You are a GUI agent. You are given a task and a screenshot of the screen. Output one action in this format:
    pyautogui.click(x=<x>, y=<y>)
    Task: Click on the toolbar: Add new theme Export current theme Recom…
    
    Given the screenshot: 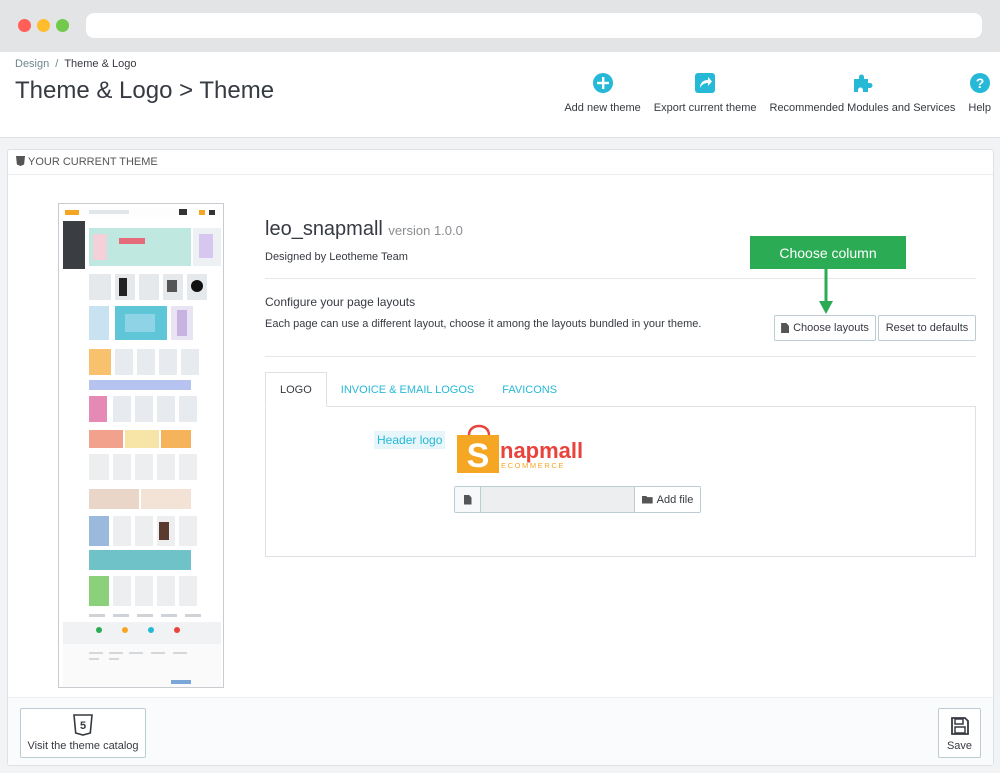 What is the action you would take?
    pyautogui.click(x=777, y=93)
    